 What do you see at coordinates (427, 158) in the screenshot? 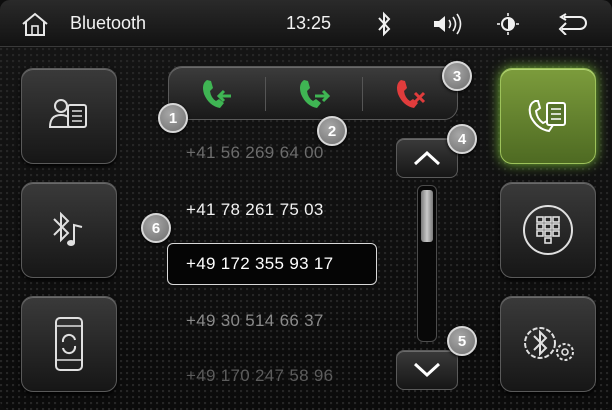
I see `chevron-up-icon` at bounding box center [427, 158].